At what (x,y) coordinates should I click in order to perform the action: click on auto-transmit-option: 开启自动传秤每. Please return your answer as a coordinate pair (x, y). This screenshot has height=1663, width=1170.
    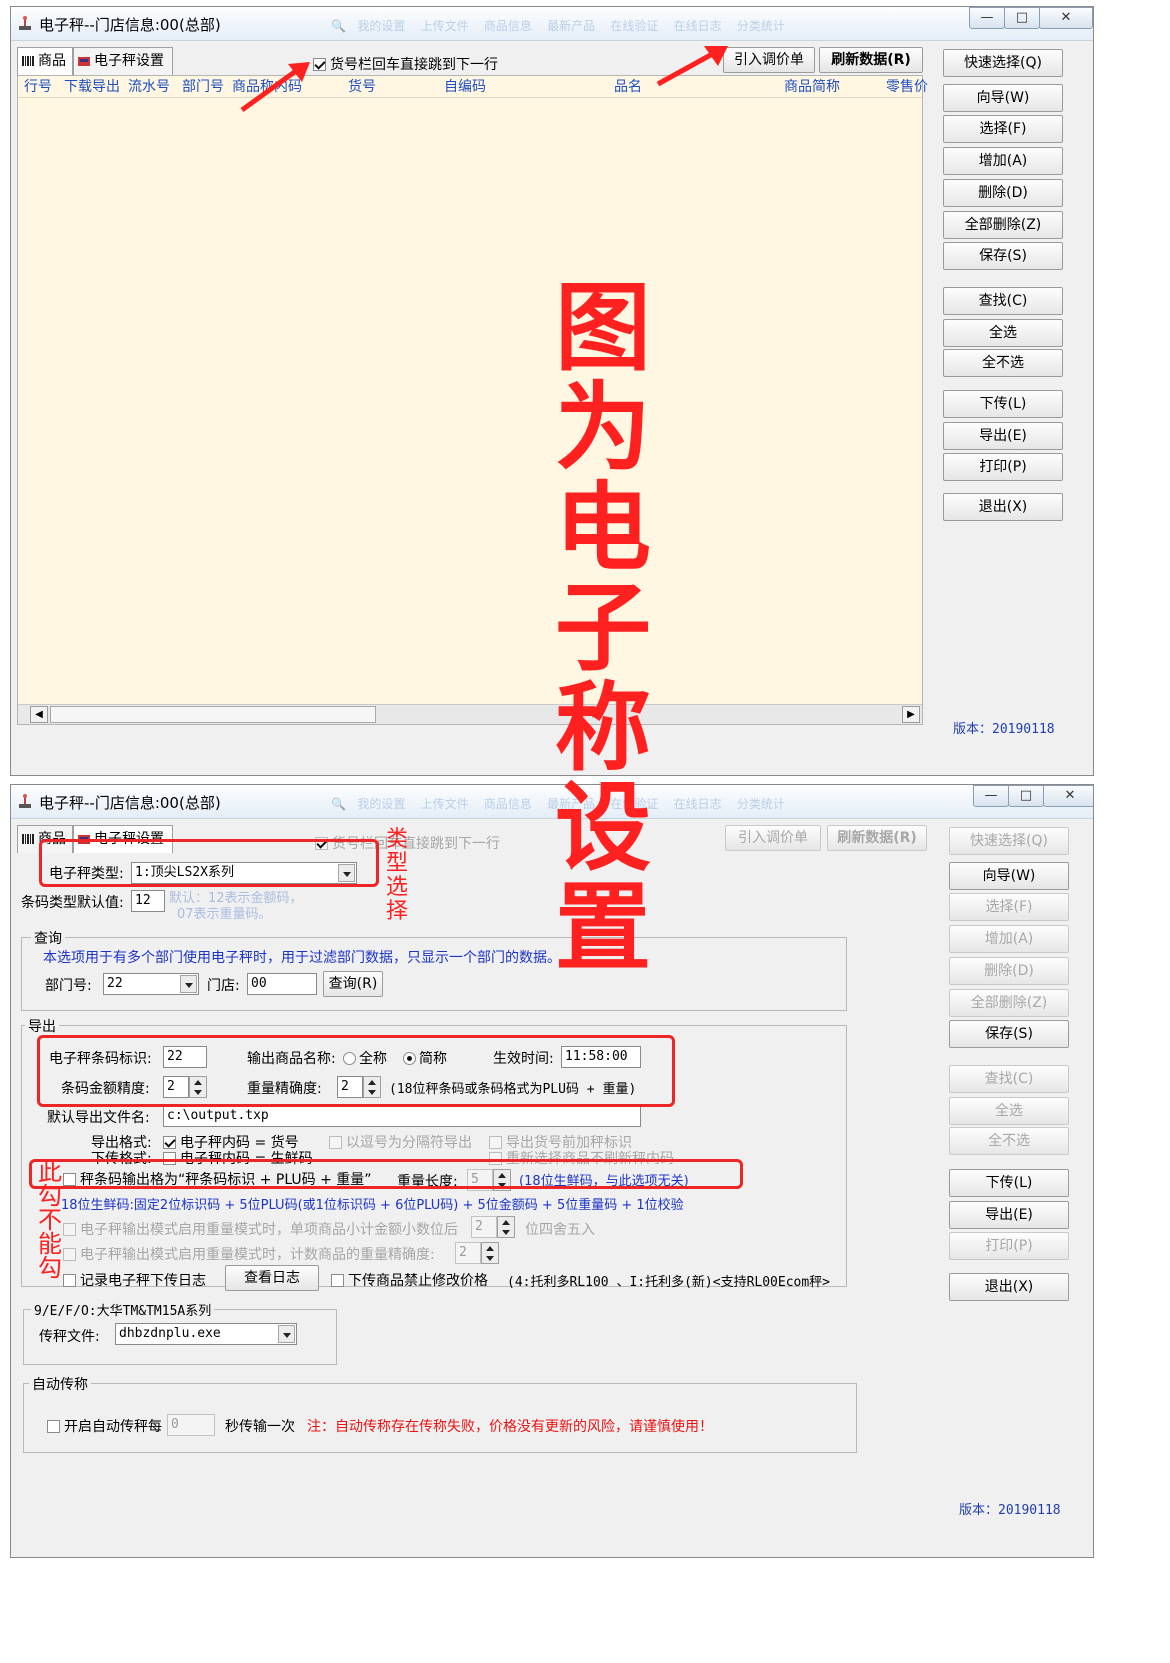
    Looking at the image, I should click on (104, 1426).